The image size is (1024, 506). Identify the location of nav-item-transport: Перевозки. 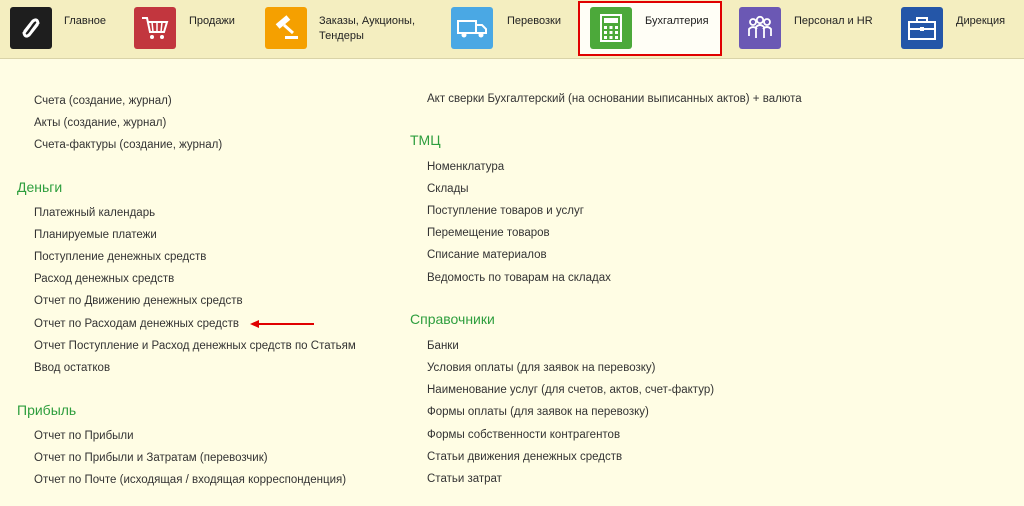
(509, 29).